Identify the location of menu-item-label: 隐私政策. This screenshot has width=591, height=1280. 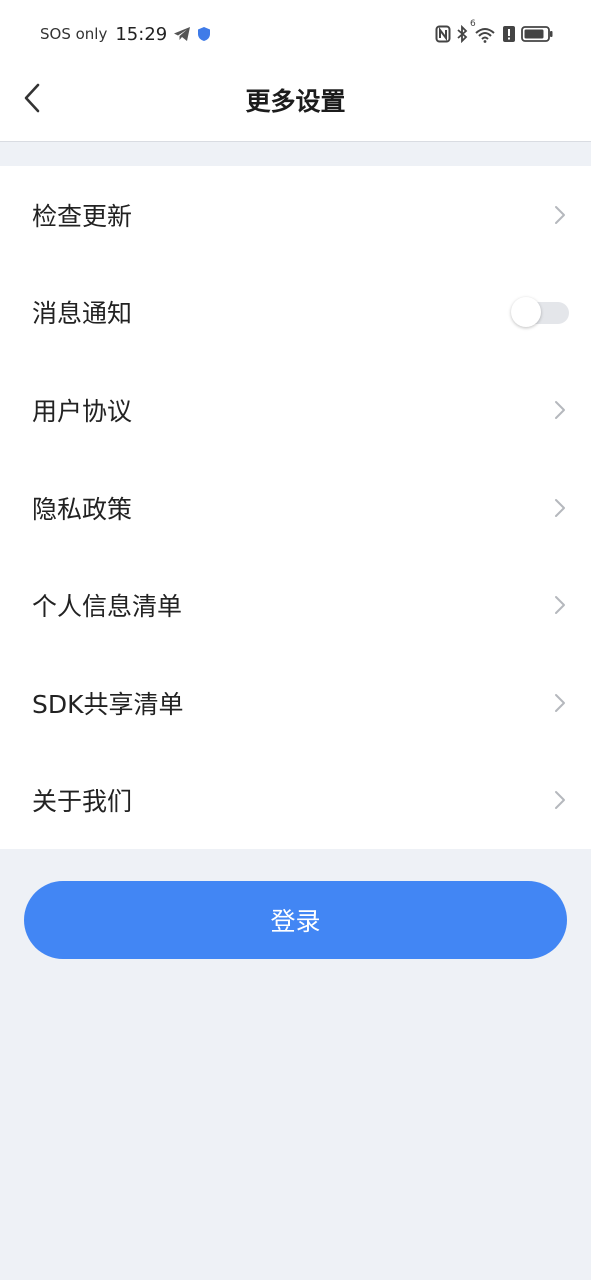
(82, 509).